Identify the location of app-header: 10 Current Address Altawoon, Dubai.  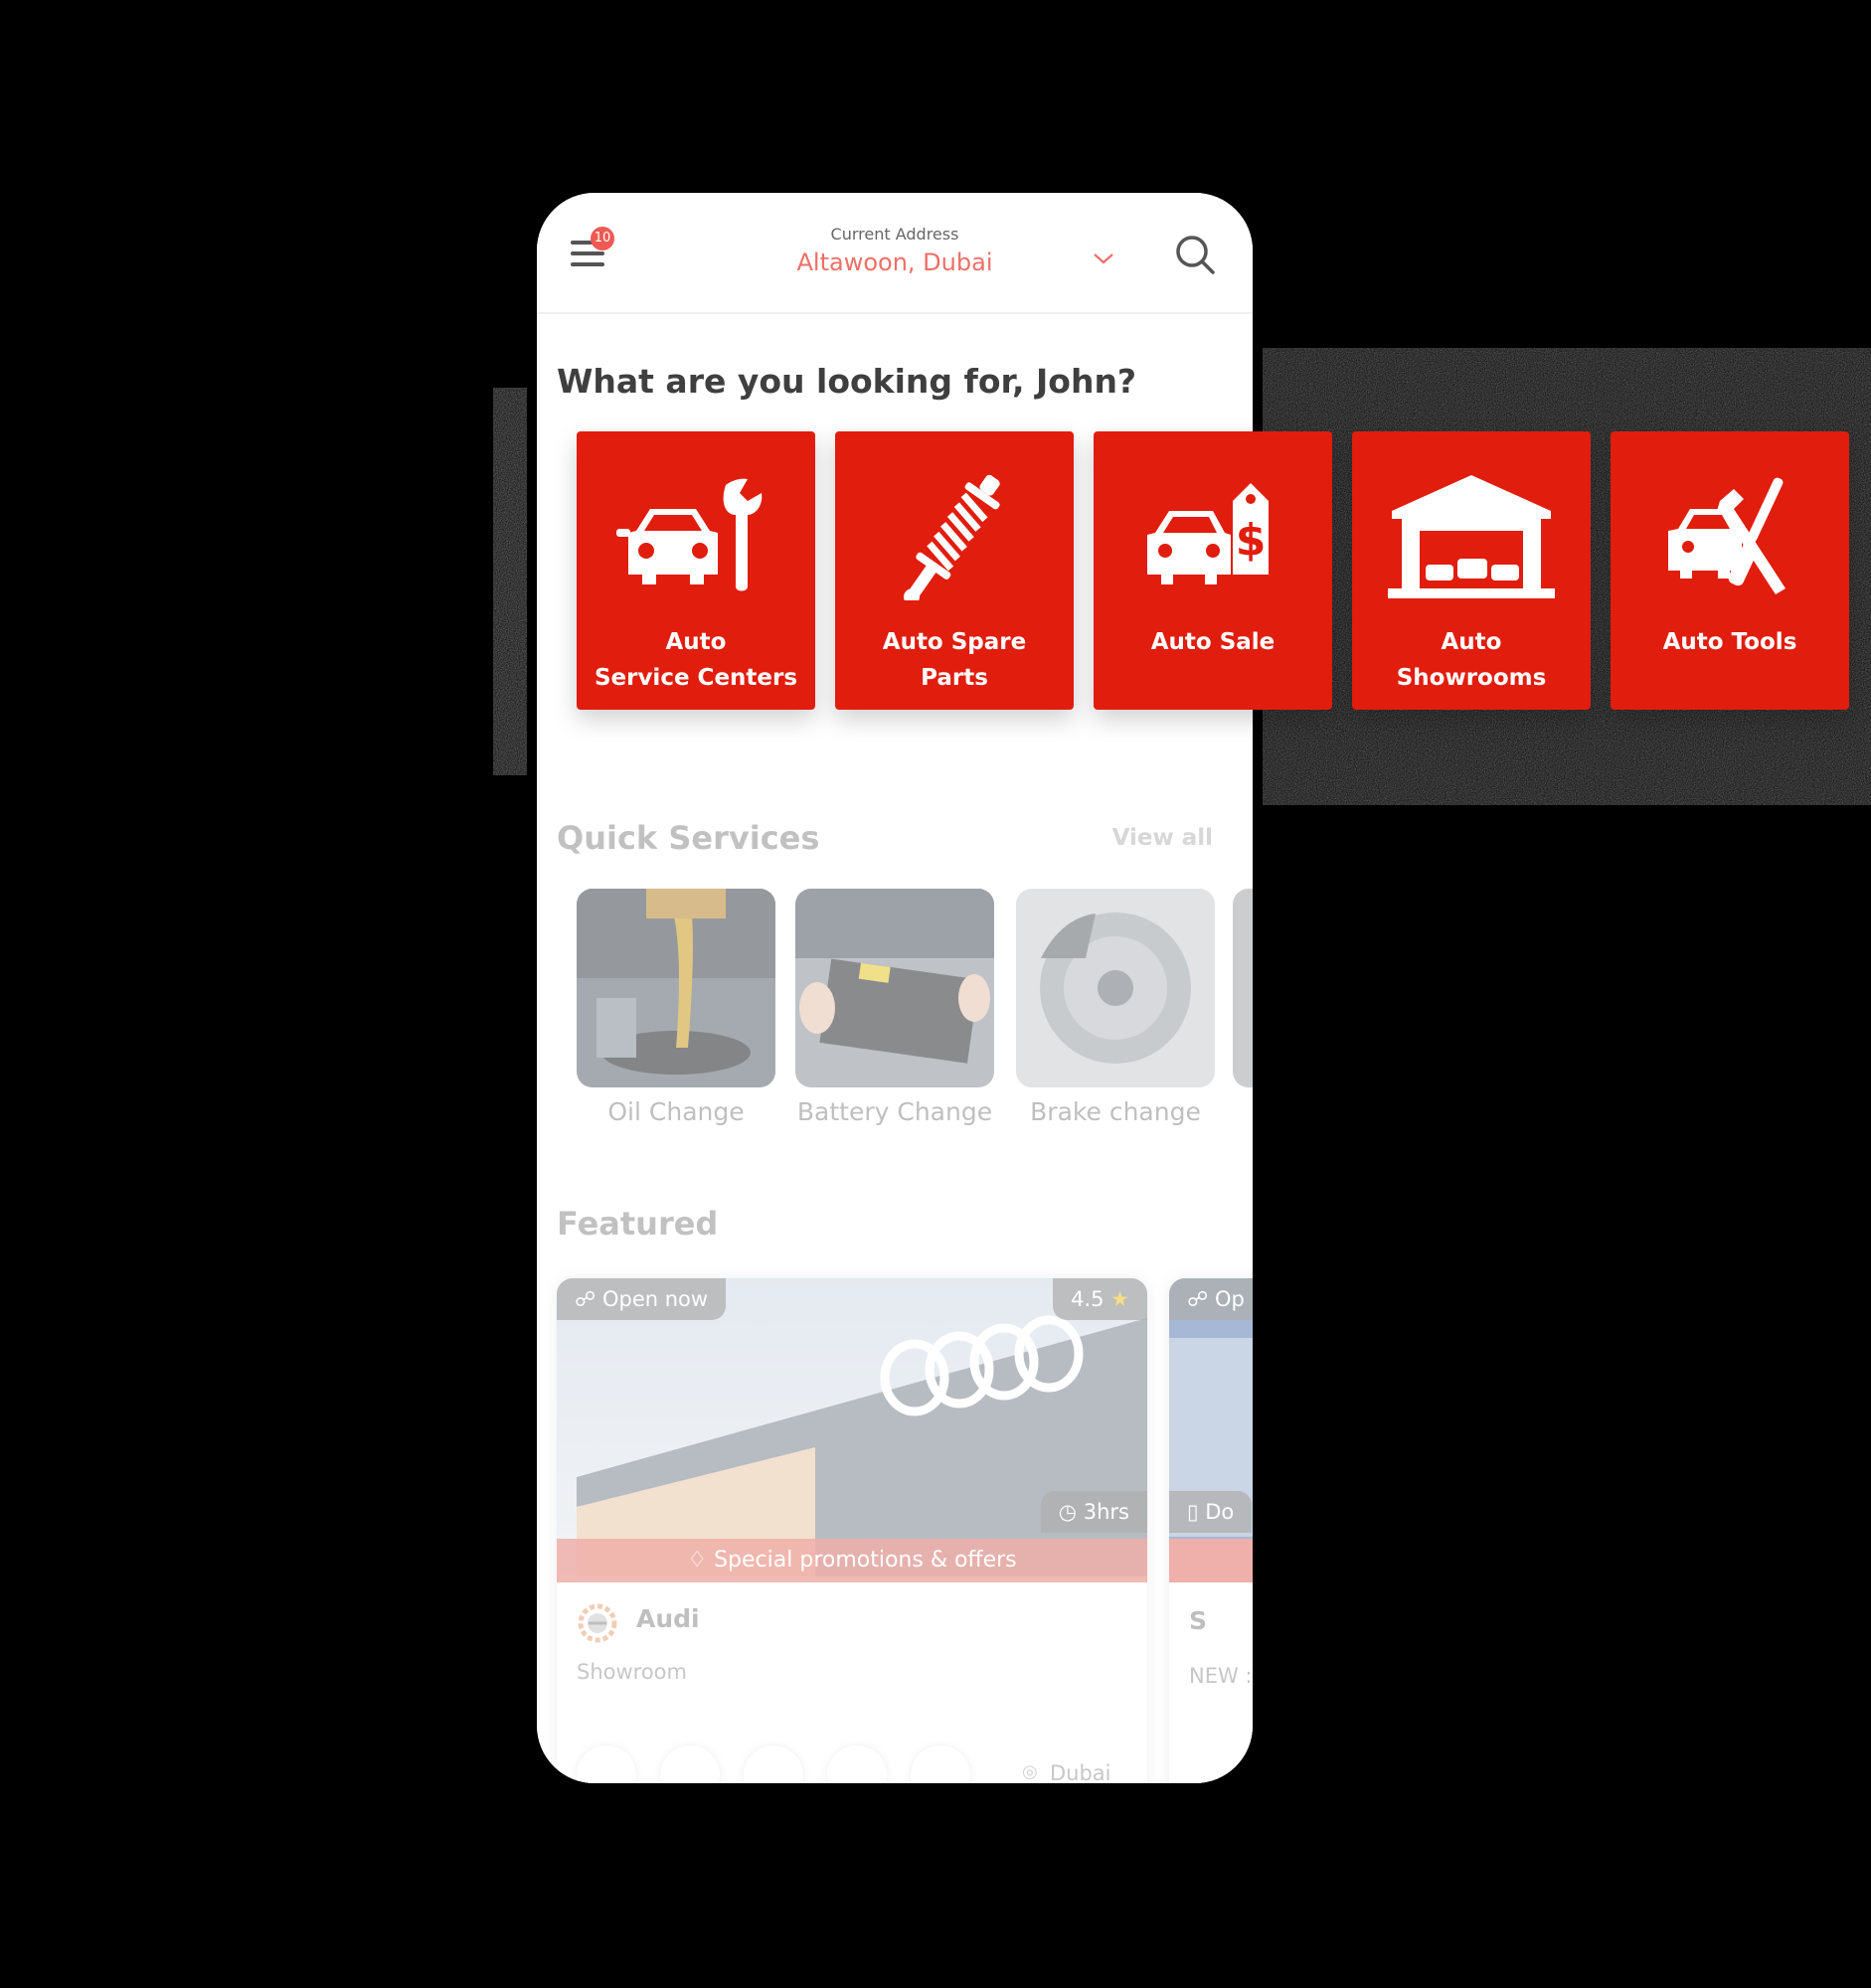
(895, 253).